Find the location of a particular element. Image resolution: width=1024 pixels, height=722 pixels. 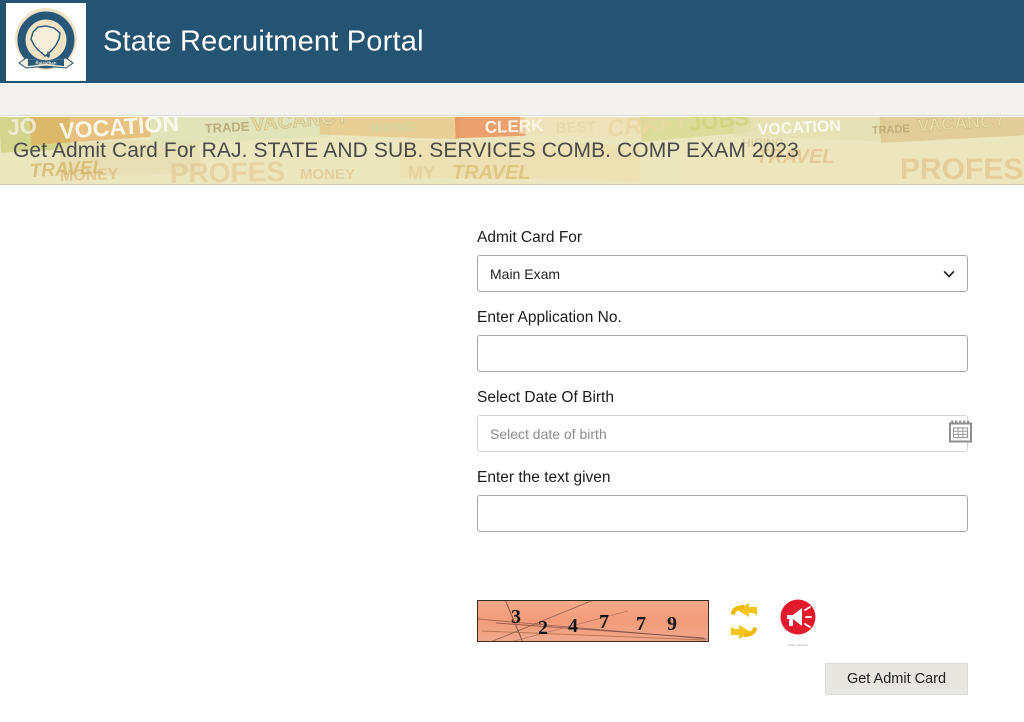

captcha-text-input is located at coordinates (722, 513).